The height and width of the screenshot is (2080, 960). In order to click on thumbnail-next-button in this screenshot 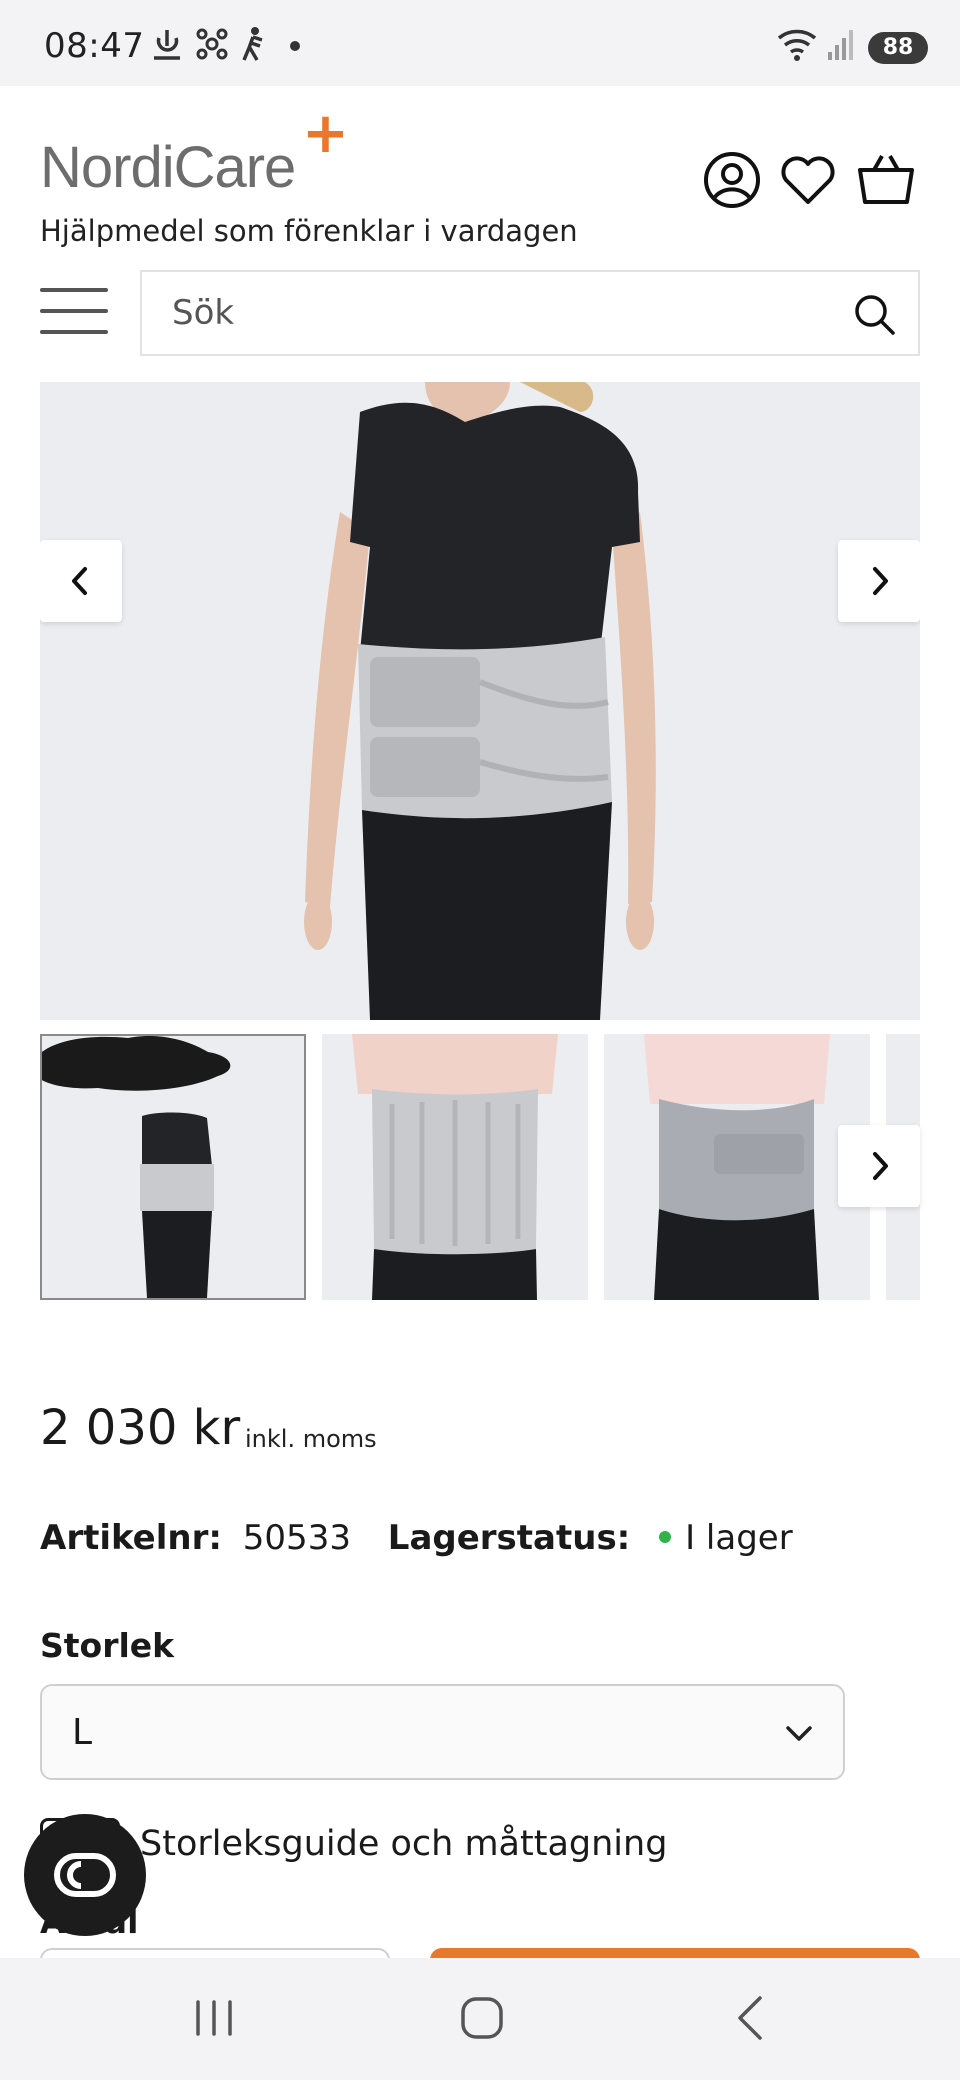, I will do `click(879, 1166)`.